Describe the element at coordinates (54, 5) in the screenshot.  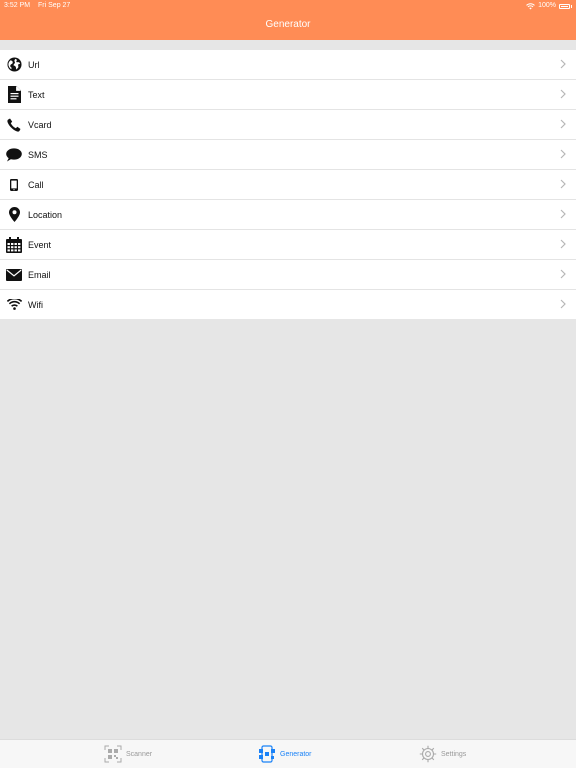
I see `status-date: Fri Sep 27` at that location.